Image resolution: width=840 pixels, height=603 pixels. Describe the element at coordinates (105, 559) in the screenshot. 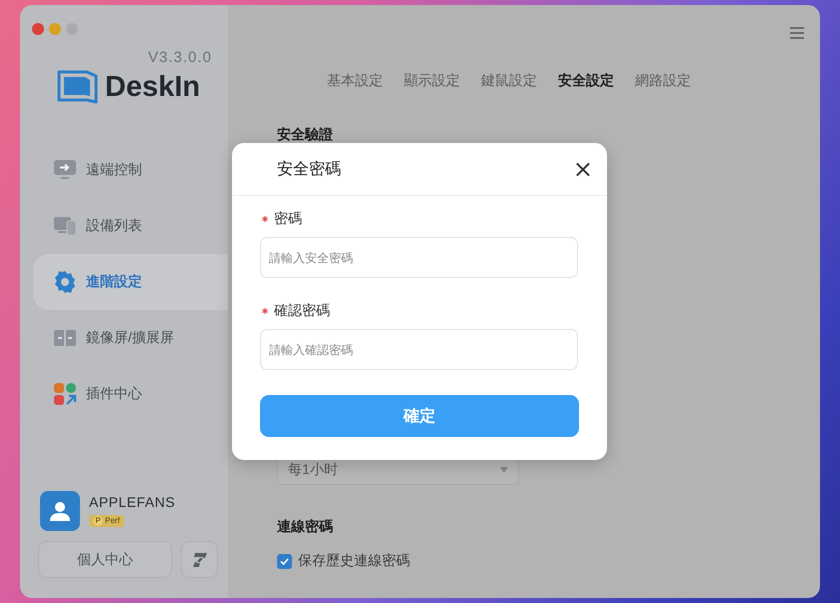

I see `profile-button: 個人中心` at that location.